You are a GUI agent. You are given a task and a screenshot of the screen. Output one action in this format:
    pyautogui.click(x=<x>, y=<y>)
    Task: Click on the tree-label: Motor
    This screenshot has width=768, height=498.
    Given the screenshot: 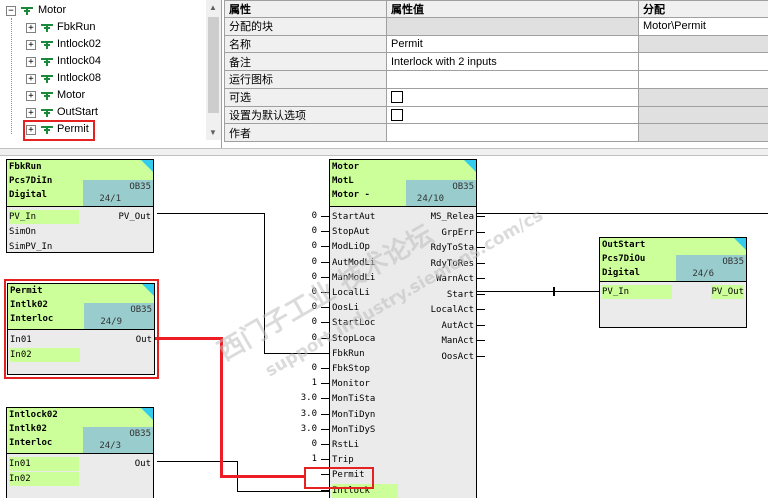 What is the action you would take?
    pyautogui.click(x=52, y=10)
    